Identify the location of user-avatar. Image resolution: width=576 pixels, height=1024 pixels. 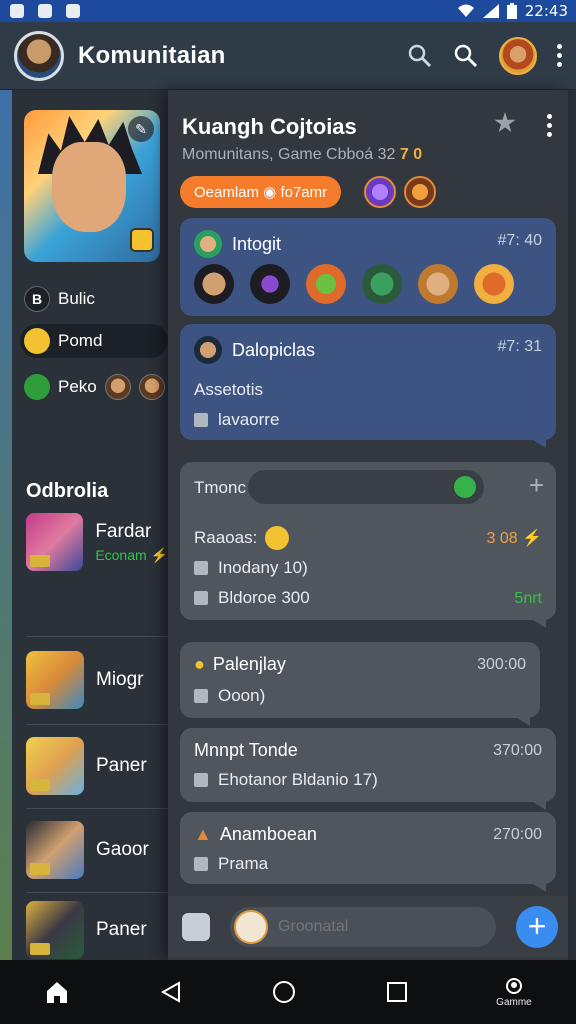
(39, 55).